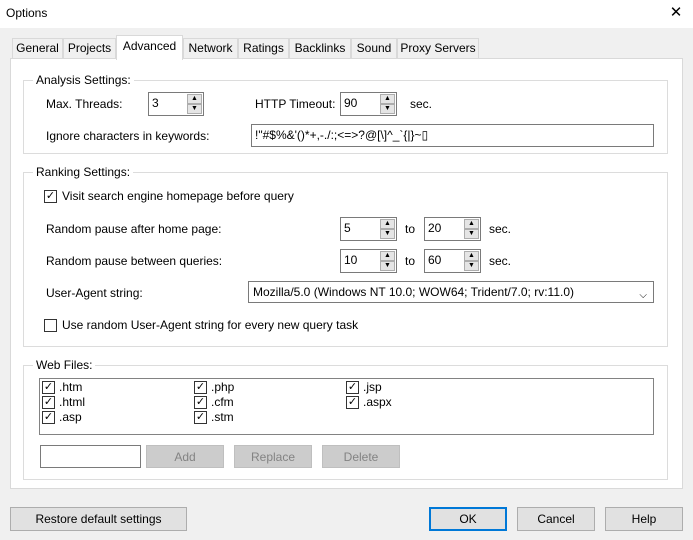 This screenshot has height=540, width=693. I want to click on file-ext-php: .php, so click(223, 387).